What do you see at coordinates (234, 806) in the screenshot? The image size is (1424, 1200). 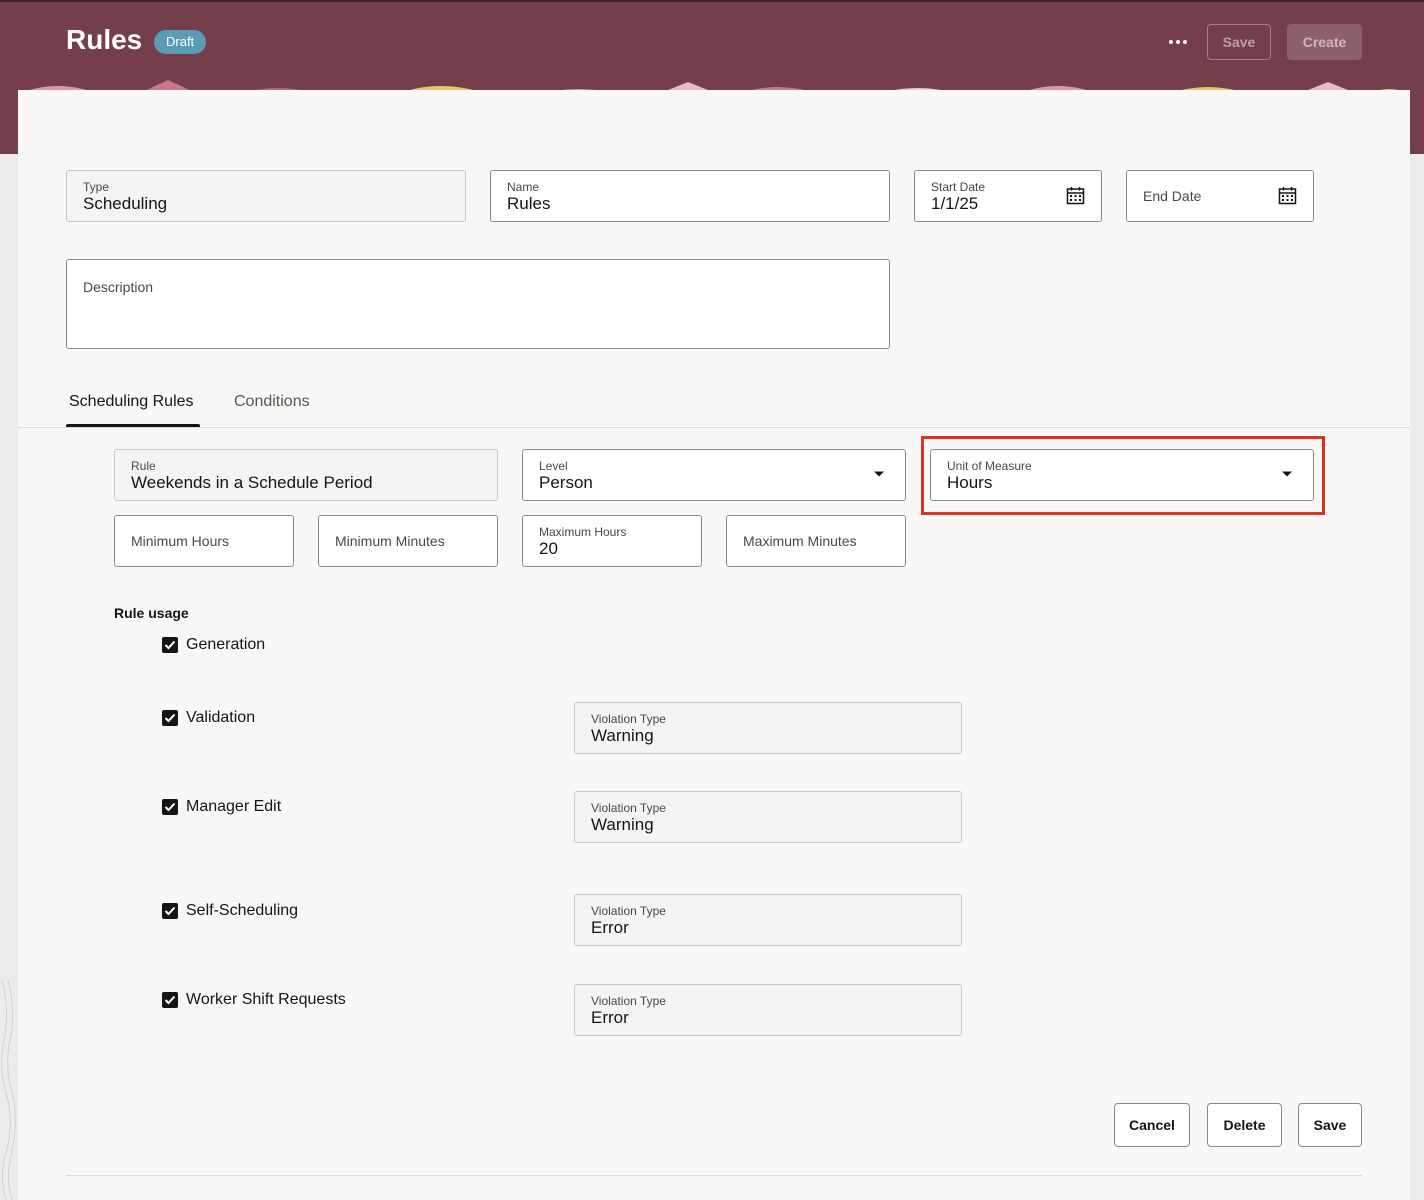 I see `usage-label: Manager Edit` at bounding box center [234, 806].